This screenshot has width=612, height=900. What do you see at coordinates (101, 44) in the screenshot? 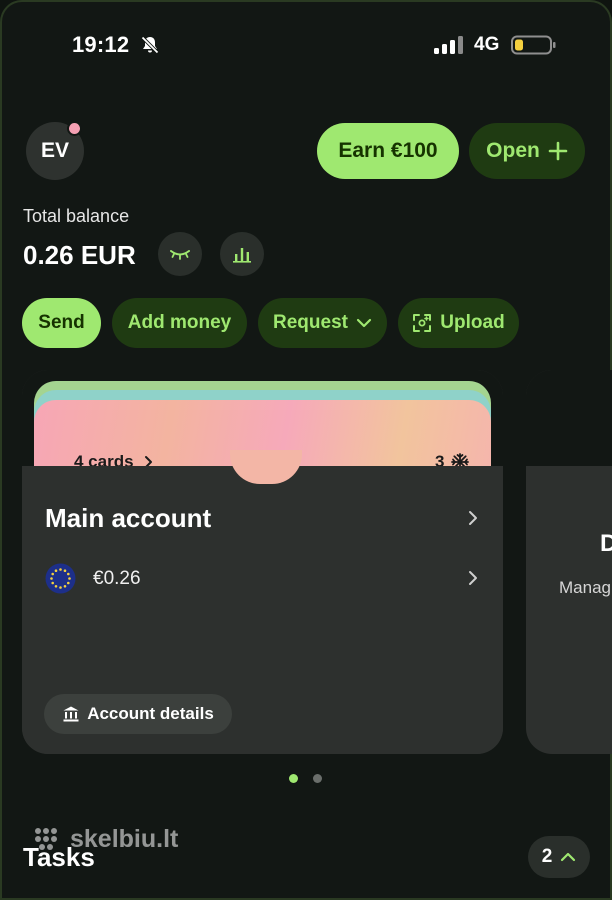
I see `status-time: 19:12` at bounding box center [101, 44].